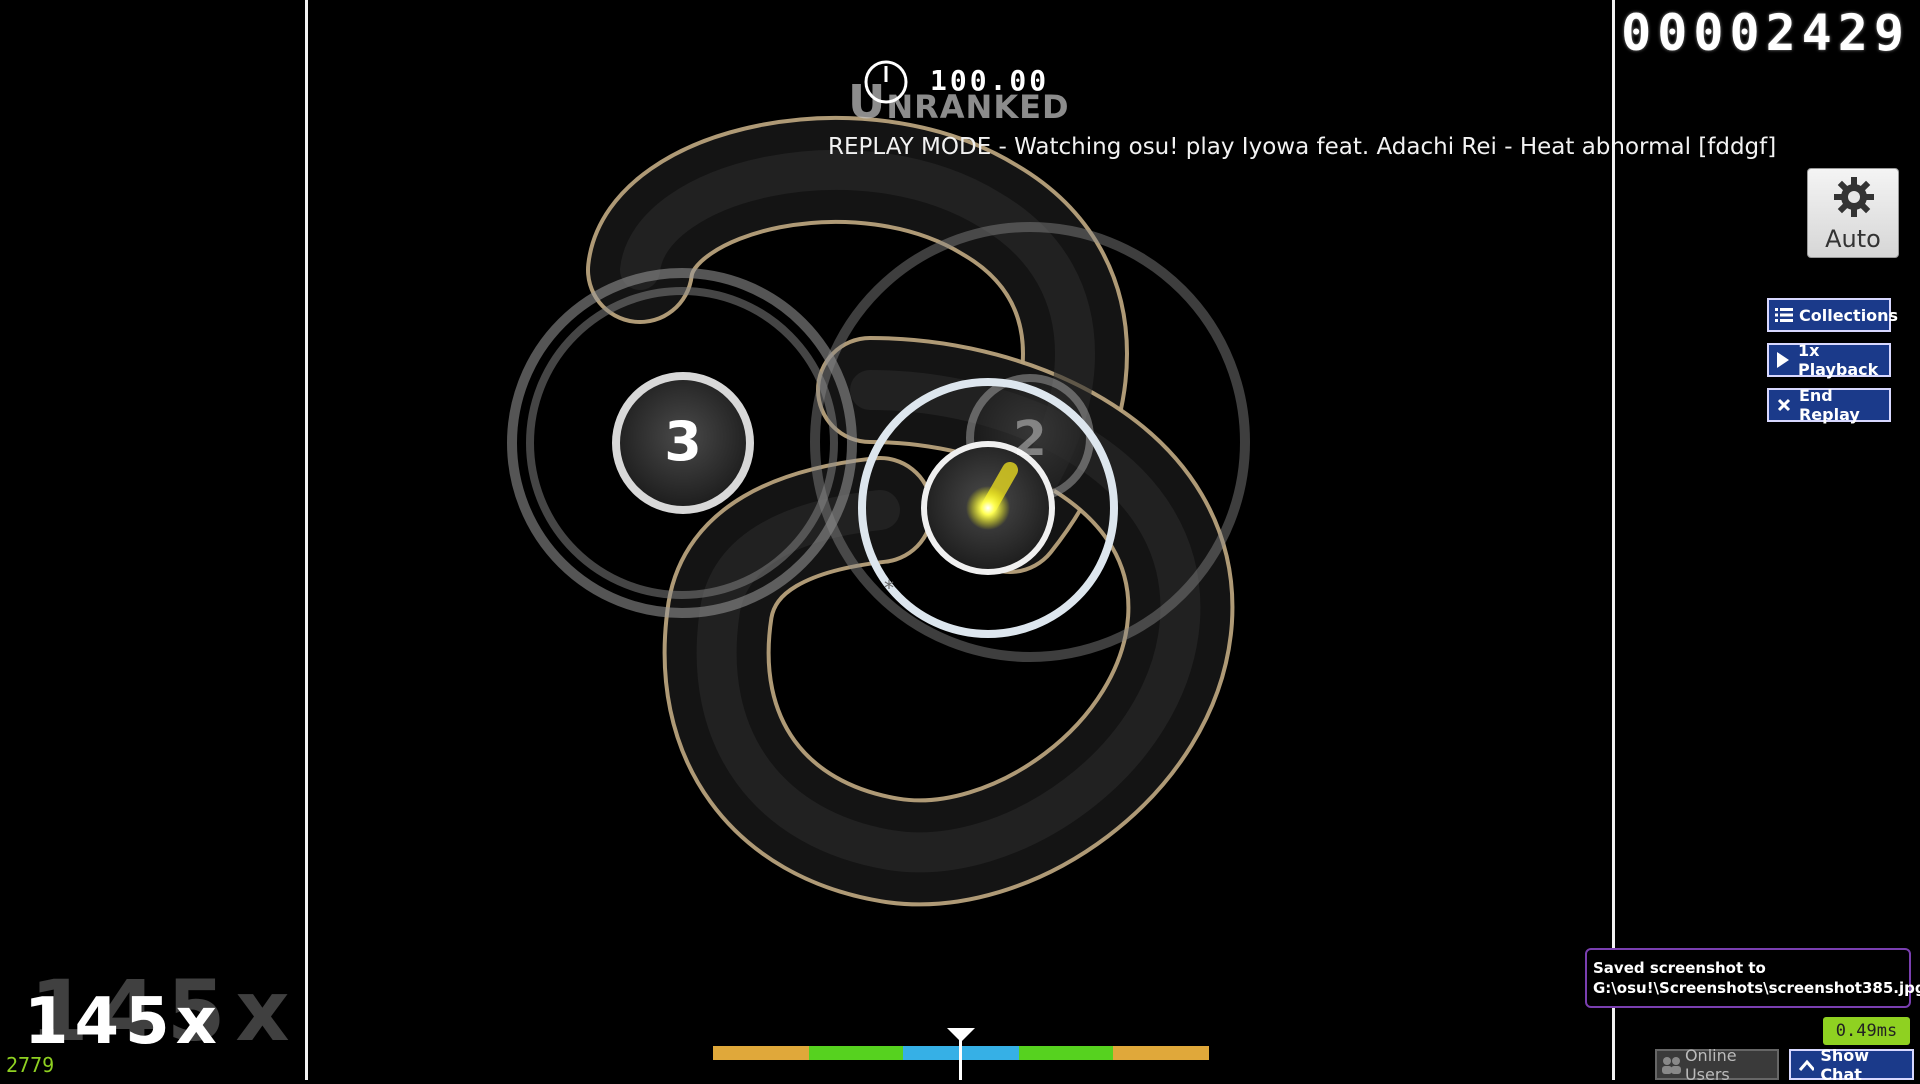 The width and height of the screenshot is (1920, 1084). I want to click on users-icon, so click(1671, 1065).